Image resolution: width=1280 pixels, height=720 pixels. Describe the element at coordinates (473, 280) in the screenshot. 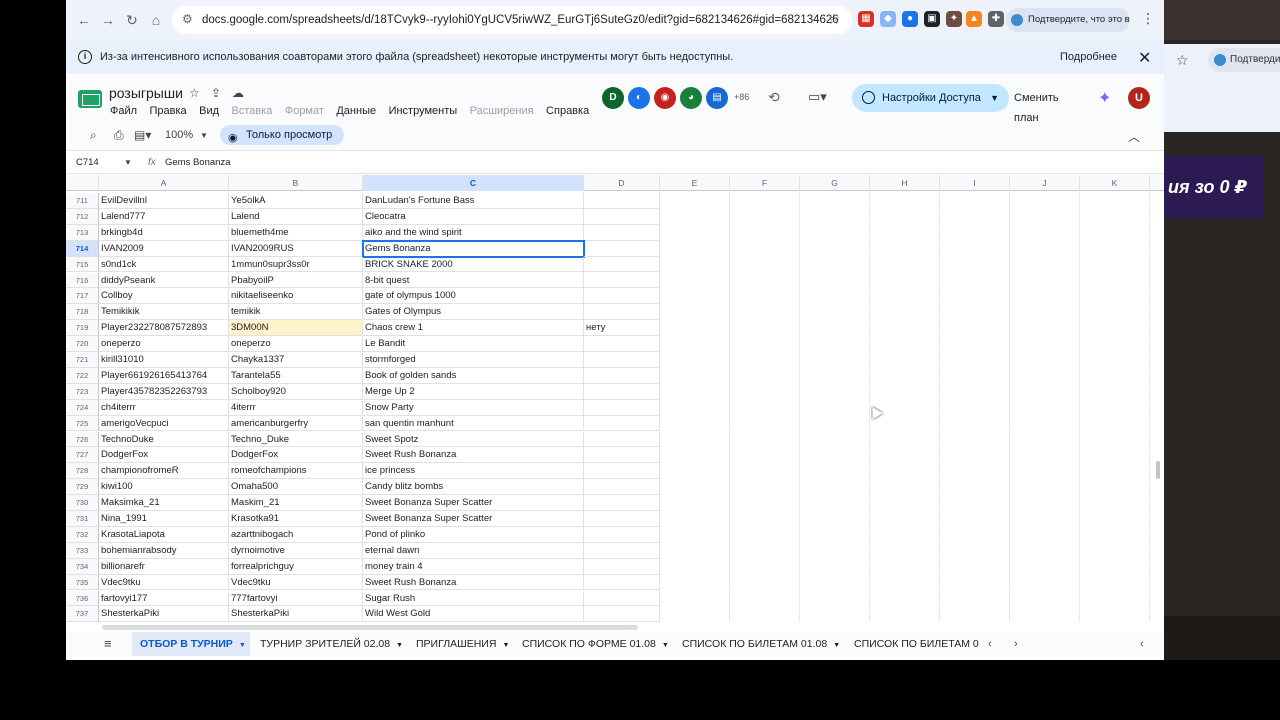

I see `cell-c: 8-bit quest` at that location.